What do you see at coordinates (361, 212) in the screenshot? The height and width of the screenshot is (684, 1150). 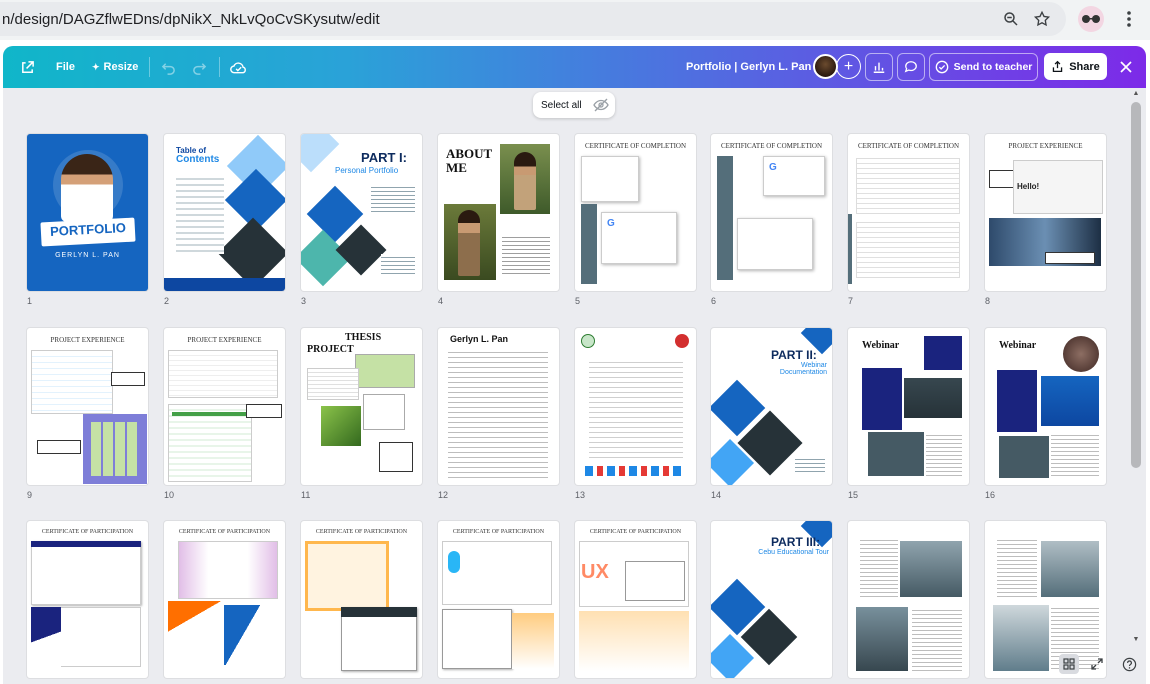 I see `page-thumbnail-3: PART I: Personal Portfolio` at bounding box center [361, 212].